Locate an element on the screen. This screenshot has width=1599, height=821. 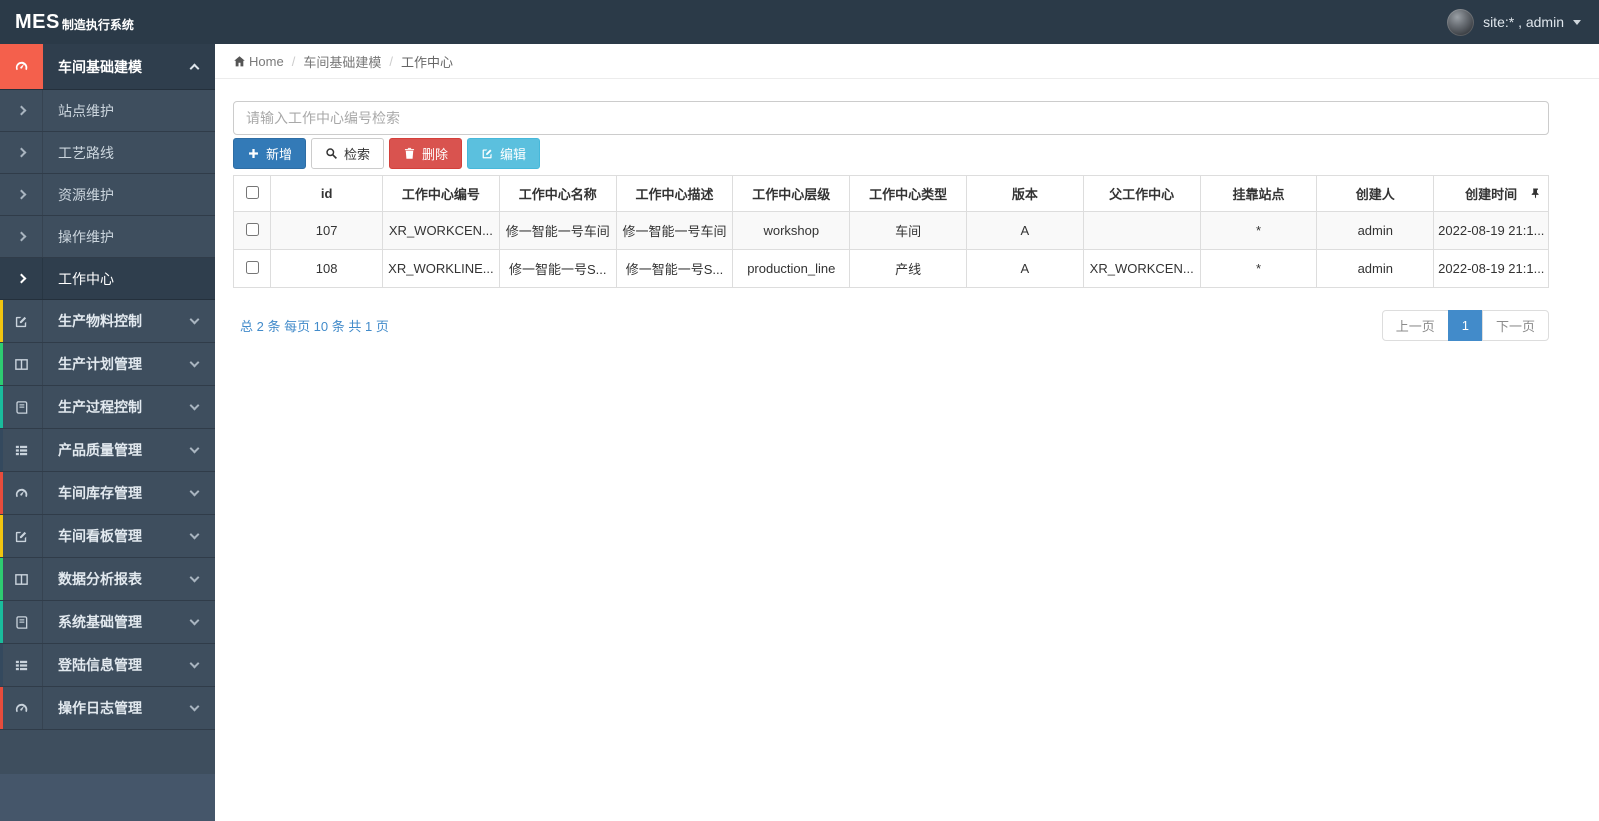
sidebar-item-label: 生产物料控制 is located at coordinates (100, 321).